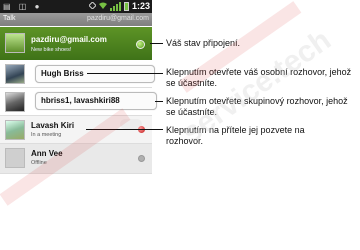  Describe the element at coordinates (80, 100) in the screenshot. I see `group-chat-name: hbriss1, lavashkiri88` at that location.